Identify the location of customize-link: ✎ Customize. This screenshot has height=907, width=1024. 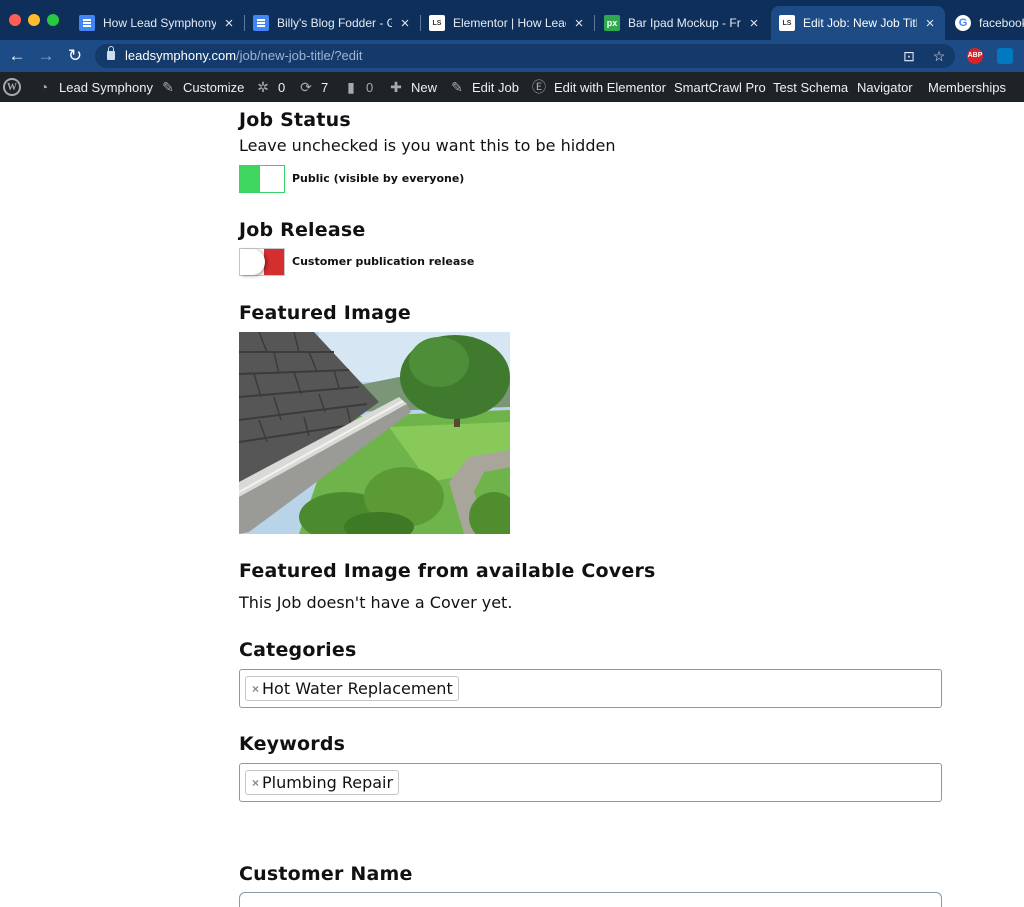
(202, 87).